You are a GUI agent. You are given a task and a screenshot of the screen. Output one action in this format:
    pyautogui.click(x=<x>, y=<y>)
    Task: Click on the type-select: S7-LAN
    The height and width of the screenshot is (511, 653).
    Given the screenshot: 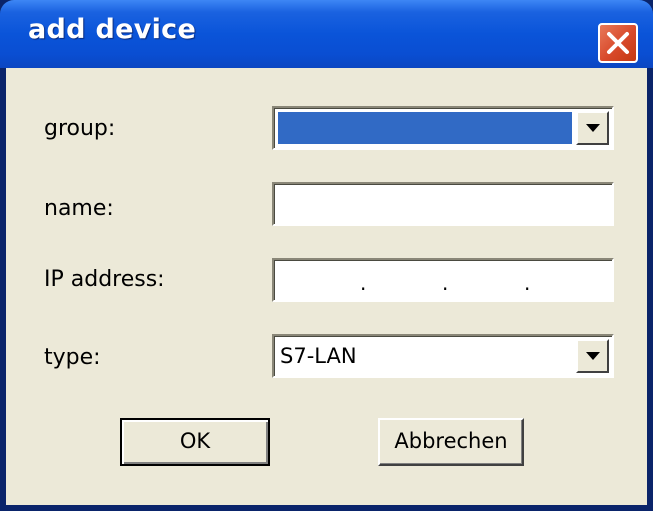 What is the action you would take?
    pyautogui.click(x=443, y=356)
    